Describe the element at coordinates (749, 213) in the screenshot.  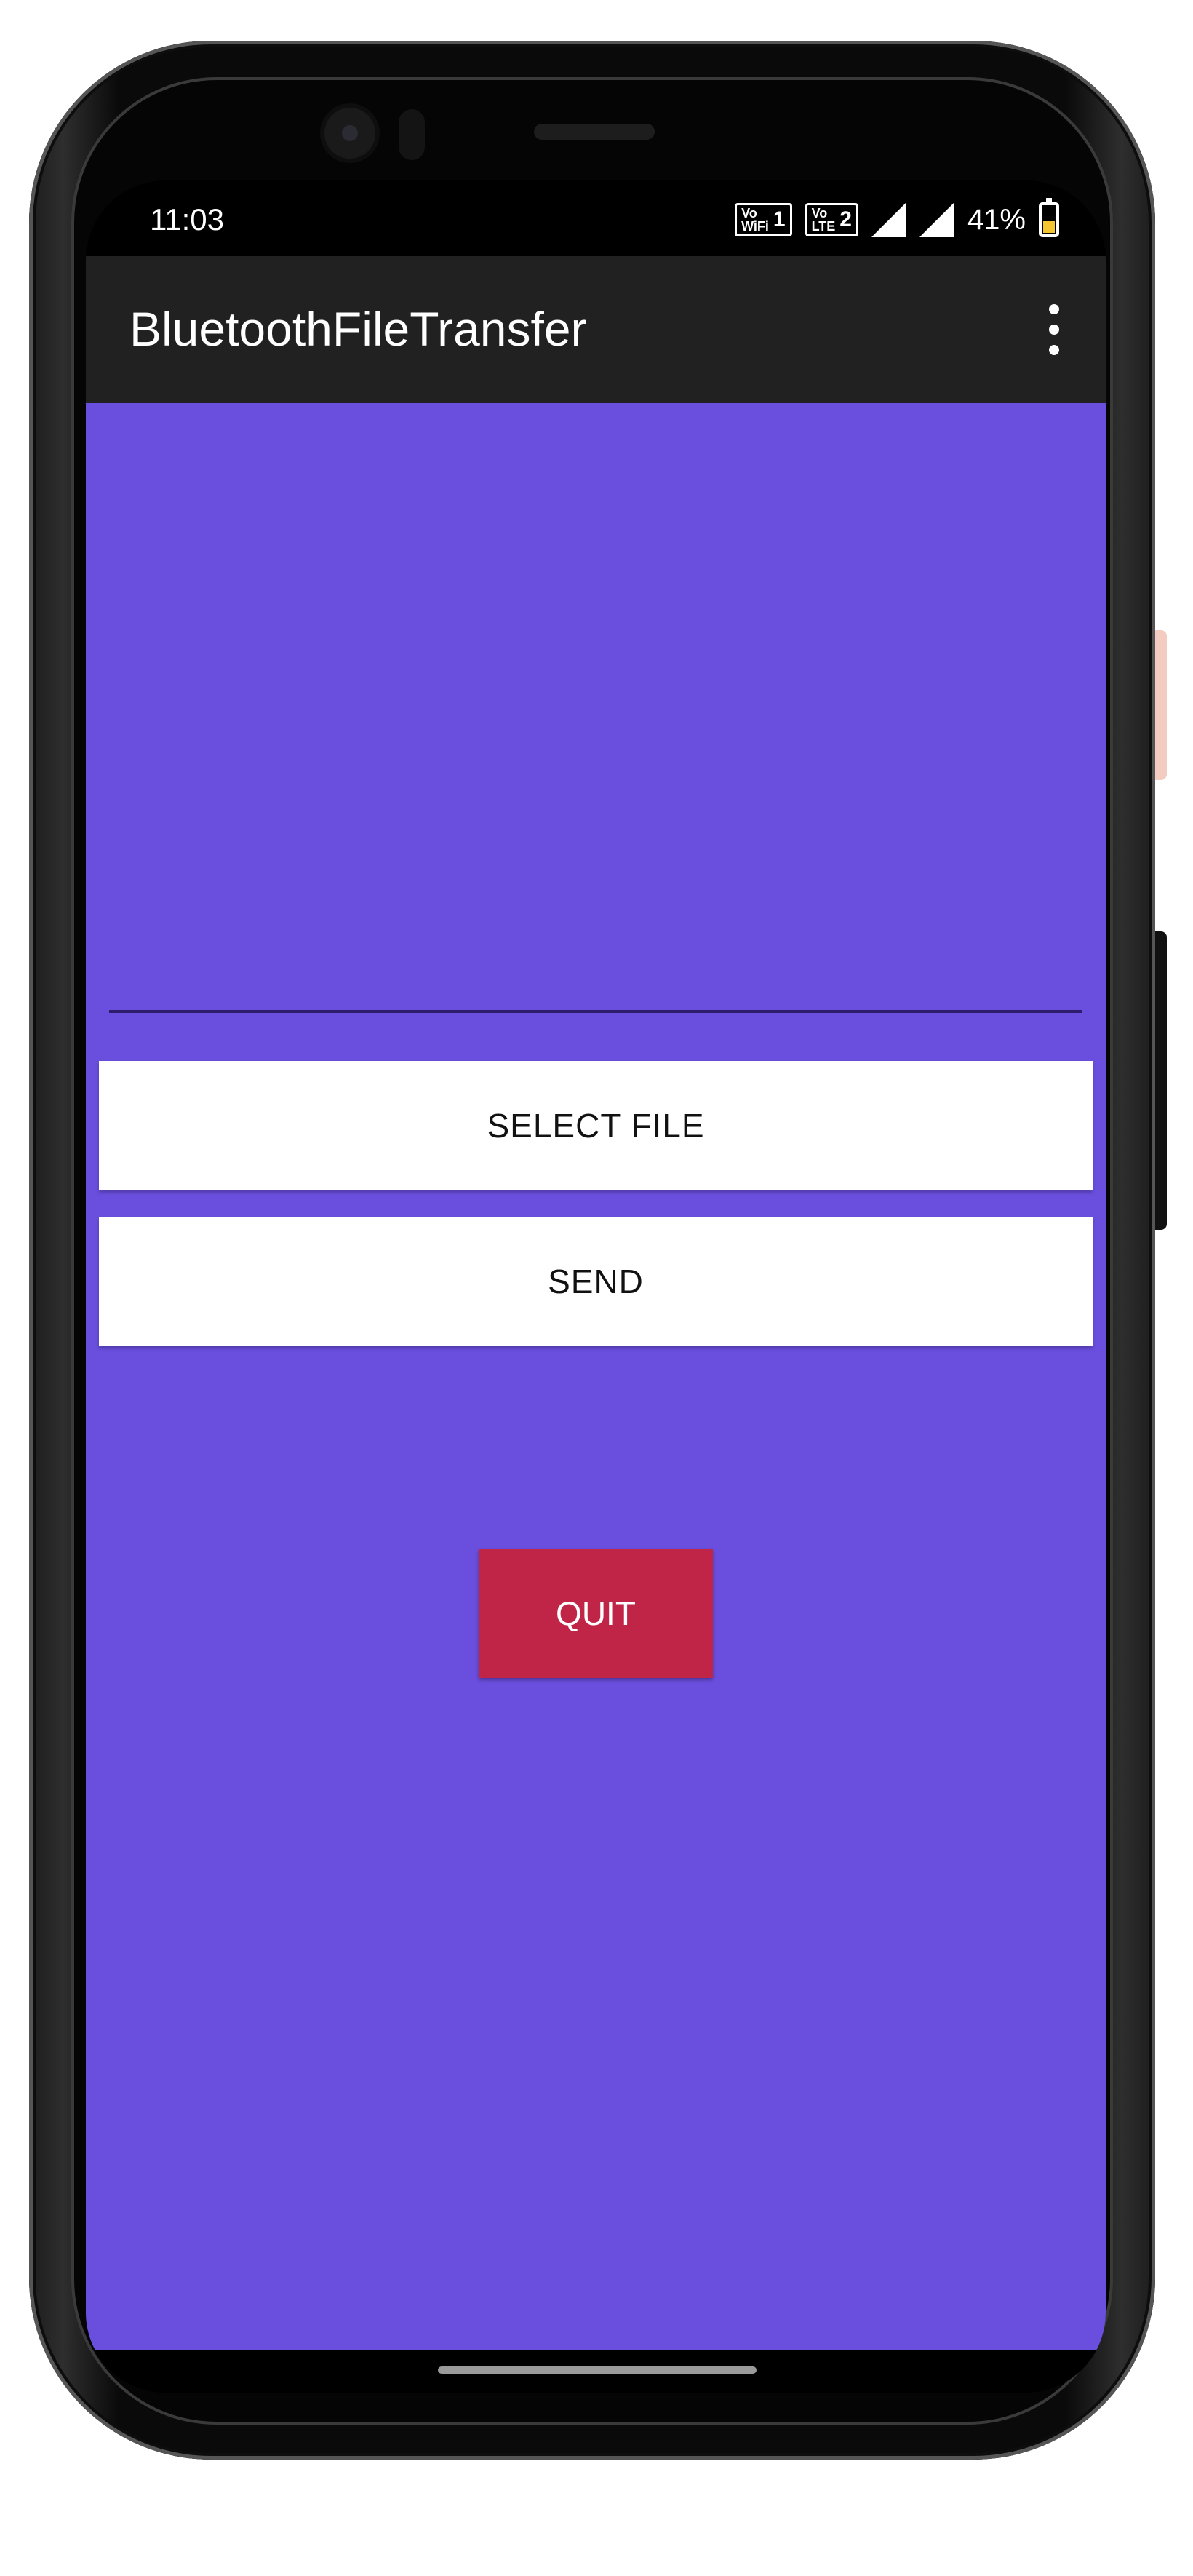
I see `sim1-badge-top: Vo` at that location.